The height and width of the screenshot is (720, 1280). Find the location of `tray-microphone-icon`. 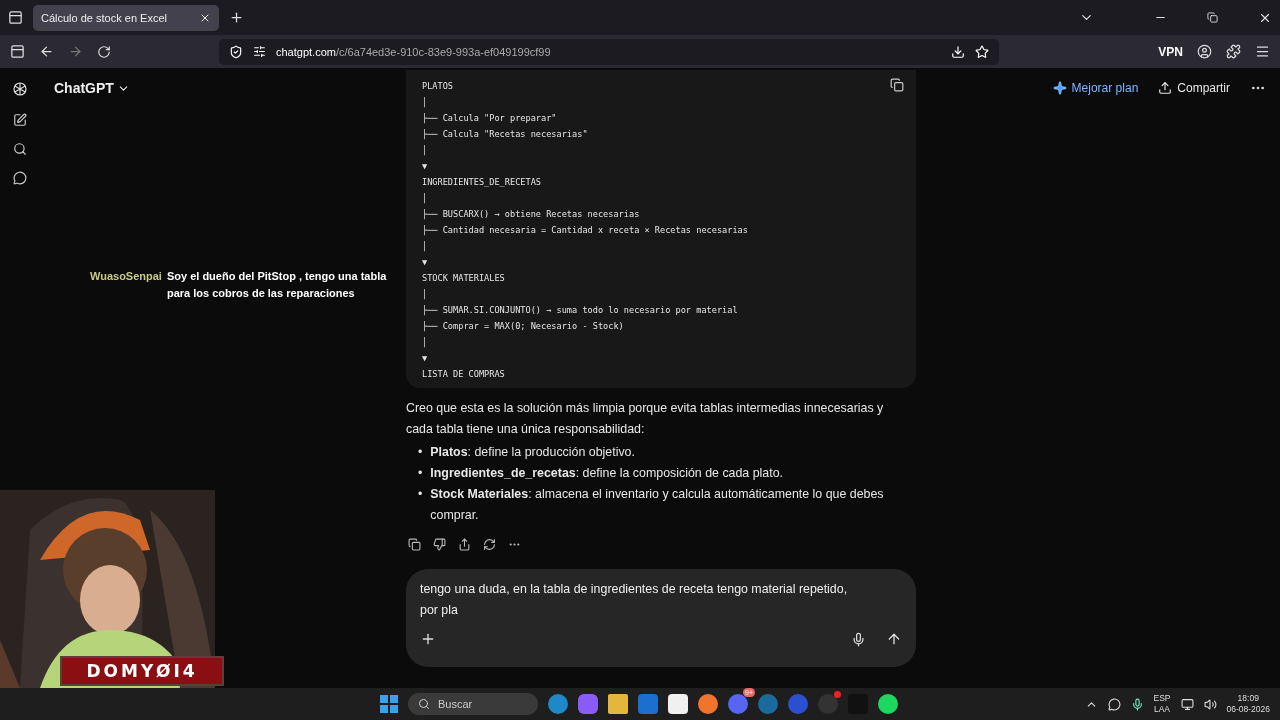

tray-microphone-icon is located at coordinates (1137, 704).